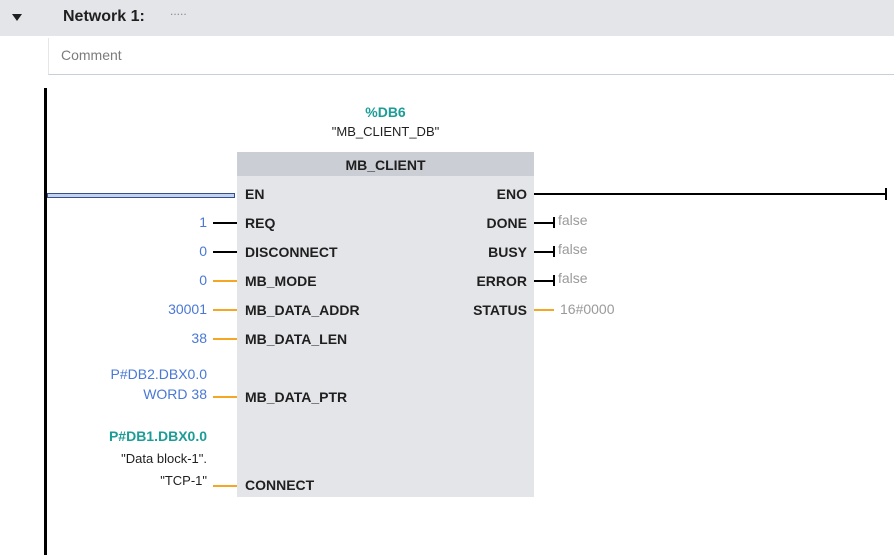  Describe the element at coordinates (291, 252) in the screenshot. I see `pin-disconnect: DISCONNECT` at that location.